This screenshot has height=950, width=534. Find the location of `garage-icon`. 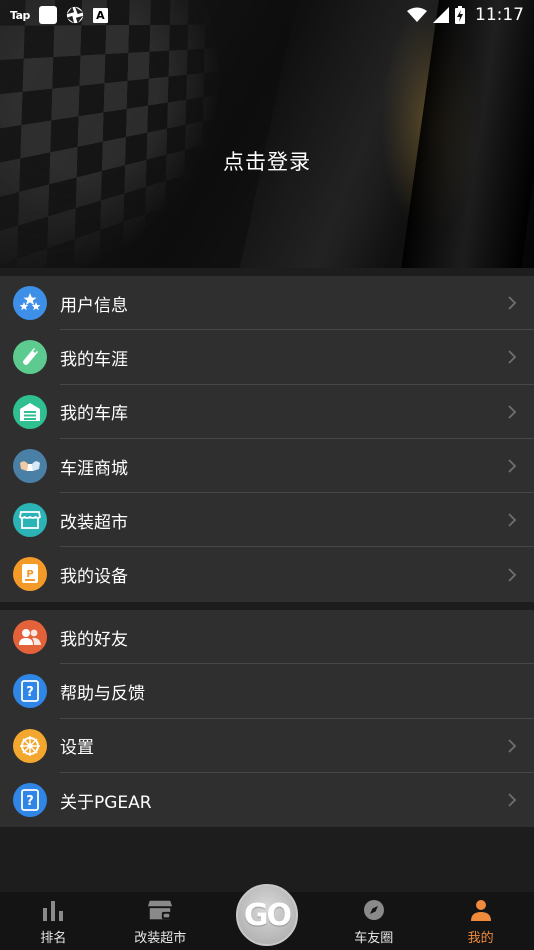

garage-icon is located at coordinates (30, 411).